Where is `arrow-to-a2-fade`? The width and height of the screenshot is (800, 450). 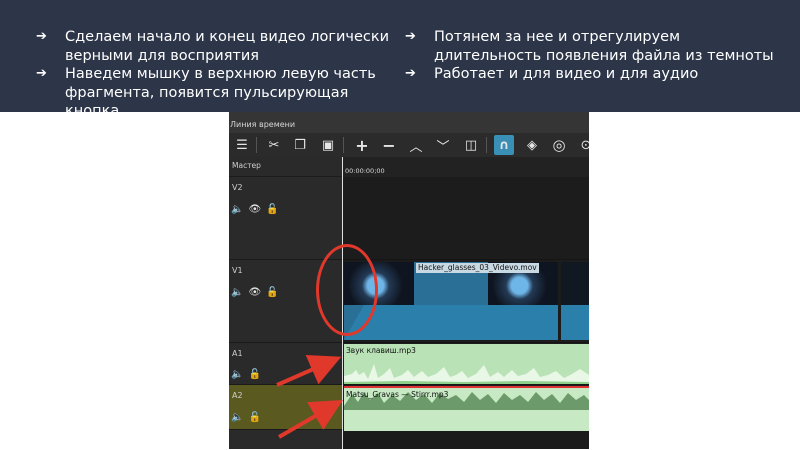 arrow-to-a2-fade is located at coordinates (310, 419).